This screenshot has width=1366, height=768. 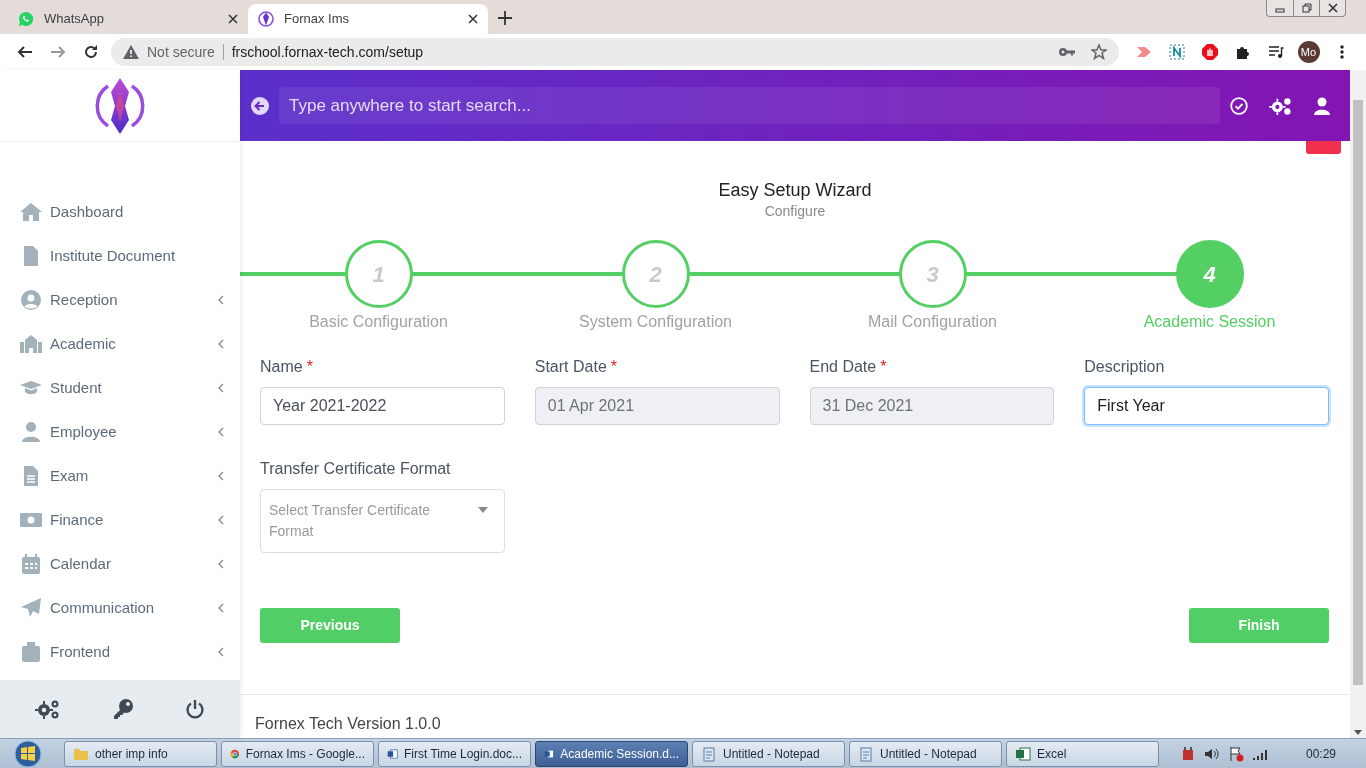 I want to click on url-text: frschool.fornax-tech.com/setup, so click(x=327, y=52).